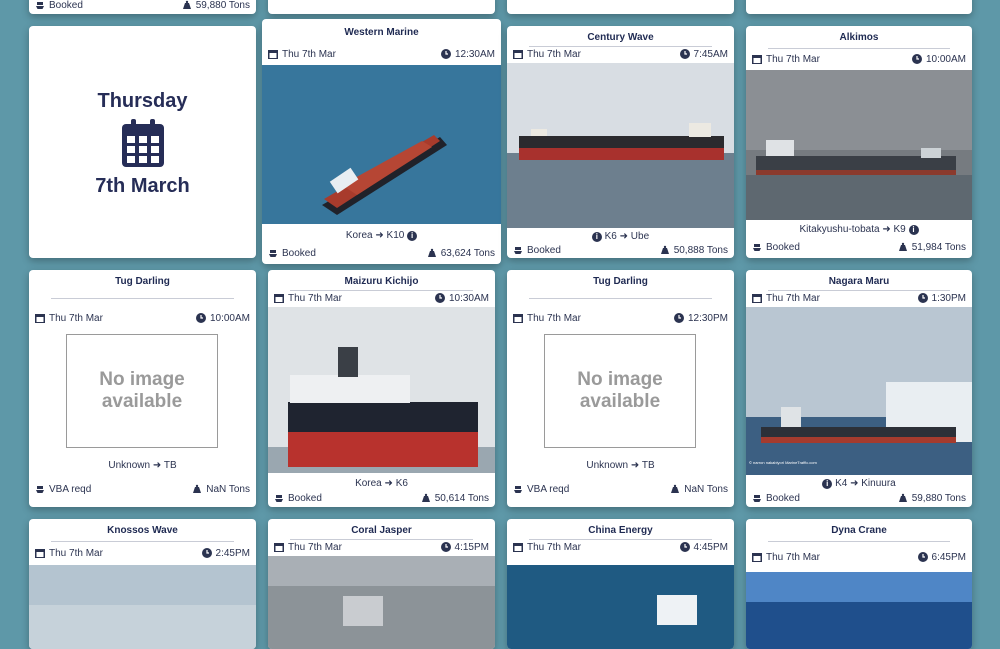 The image size is (1000, 649). I want to click on no-image-placeholder: No image available, so click(142, 391).